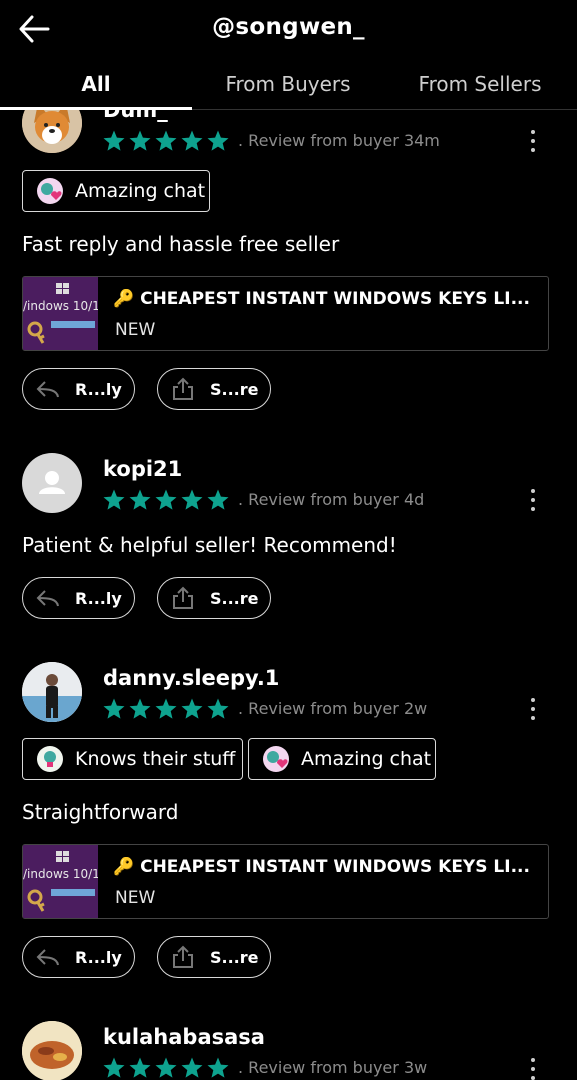 The image size is (577, 1080). Describe the element at coordinates (96, 84) in the screenshot. I see `tab-all: All` at that location.